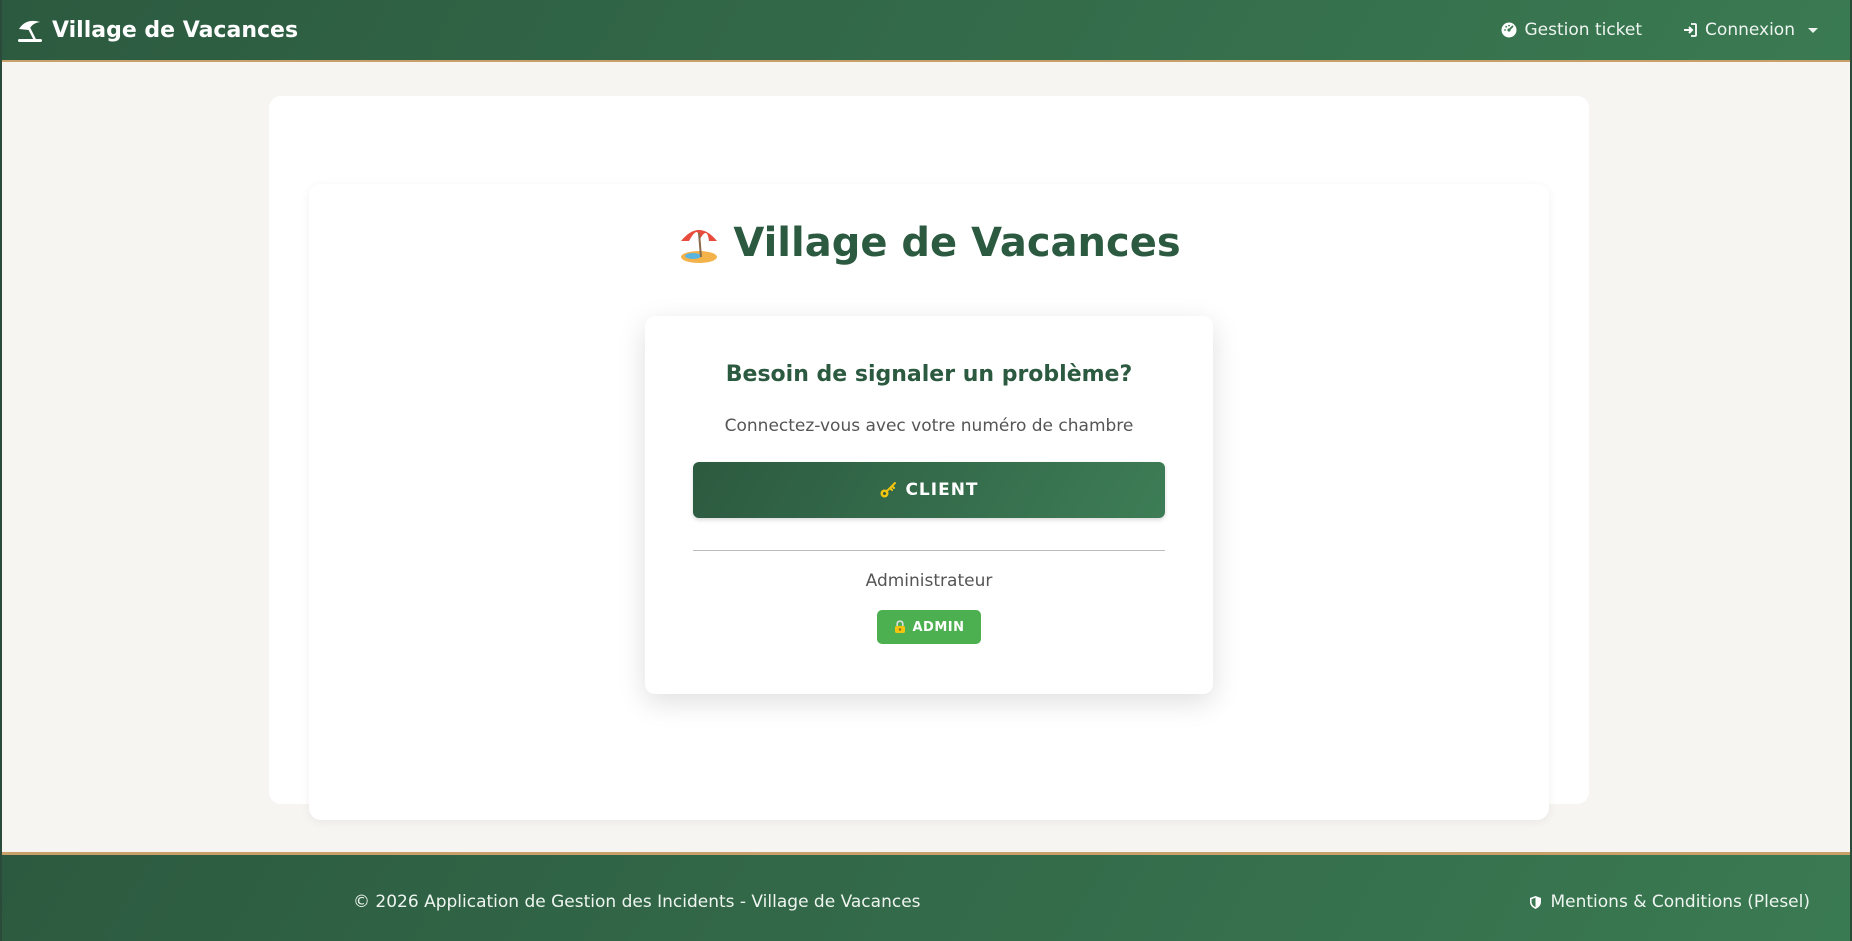 The height and width of the screenshot is (941, 1852). I want to click on legal-mentions-link: Mentions & Conditions (Plesel), so click(1669, 902).